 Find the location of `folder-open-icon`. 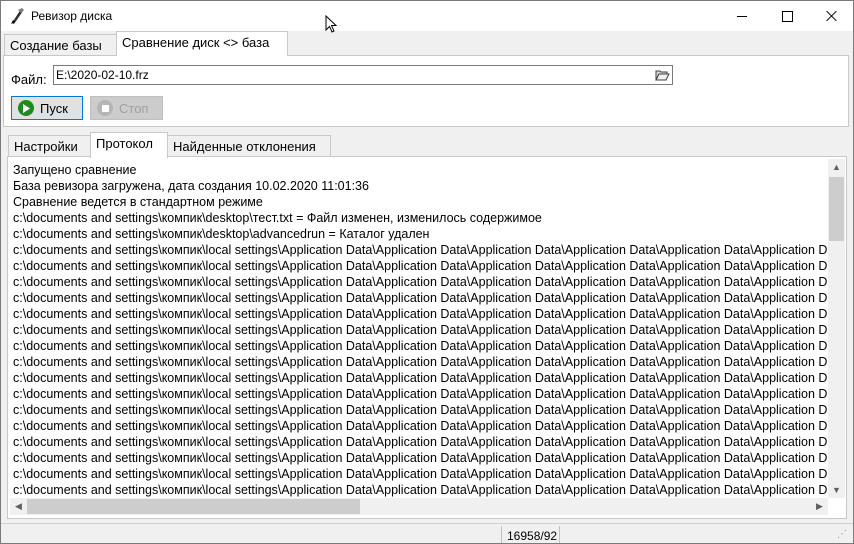

folder-open-icon is located at coordinates (662, 75).